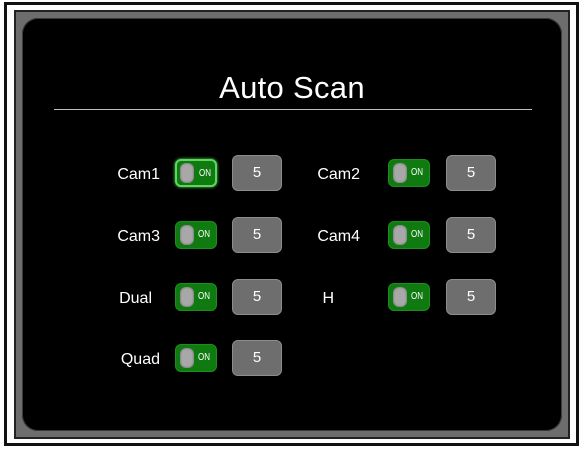 The height and width of the screenshot is (450, 585). I want to click on toggle-cam3: ON, so click(196, 235).